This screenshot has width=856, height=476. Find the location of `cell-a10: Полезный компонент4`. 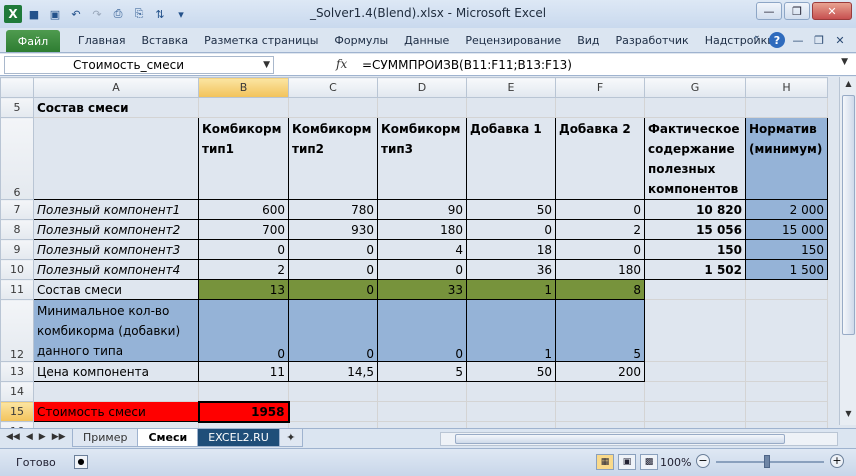

cell-a10: Полезный компонент4 is located at coordinates (116, 269).